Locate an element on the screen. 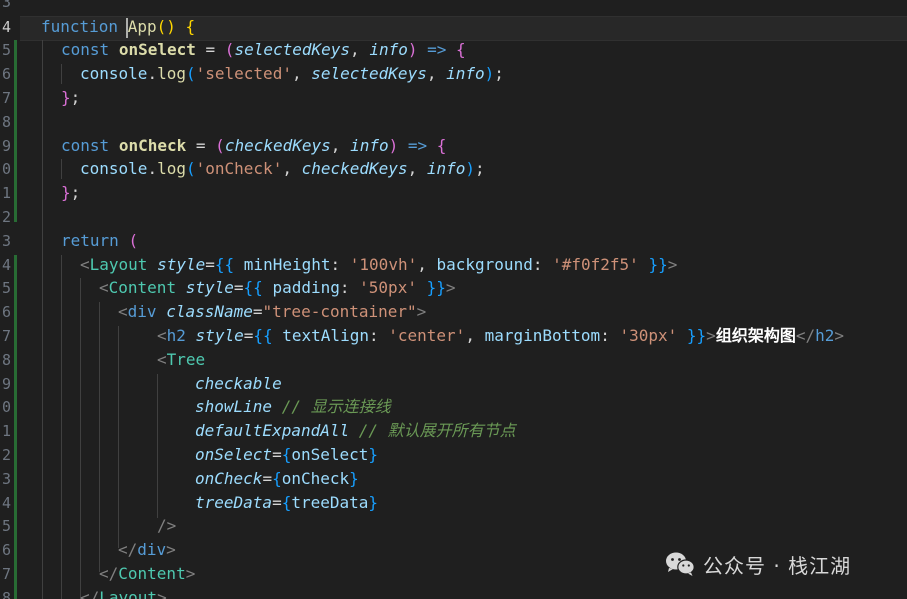 The width and height of the screenshot is (907, 599). watermark-text: 公众号 · 栈江湖 is located at coordinates (777, 565).